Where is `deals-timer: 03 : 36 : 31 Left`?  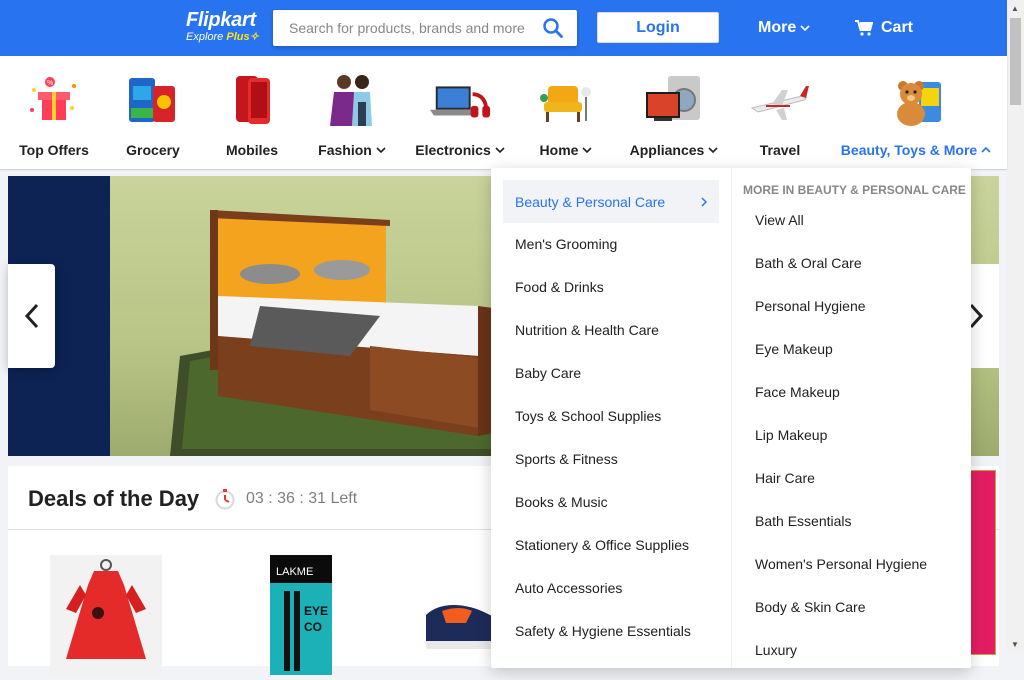 deals-timer: 03 : 36 : 31 Left is located at coordinates (285, 499).